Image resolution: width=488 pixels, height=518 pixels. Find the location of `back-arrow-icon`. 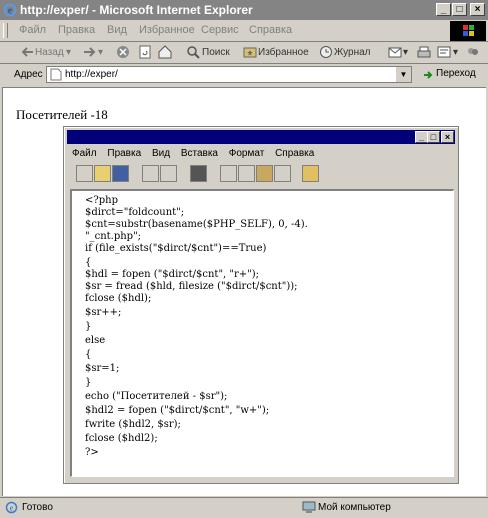

back-arrow-icon is located at coordinates (28, 52).